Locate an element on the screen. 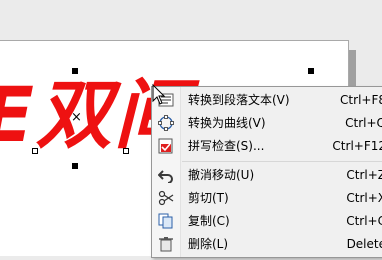 The image size is (382, 260). menu-item-label: 剪切(T) is located at coordinates (208, 198).